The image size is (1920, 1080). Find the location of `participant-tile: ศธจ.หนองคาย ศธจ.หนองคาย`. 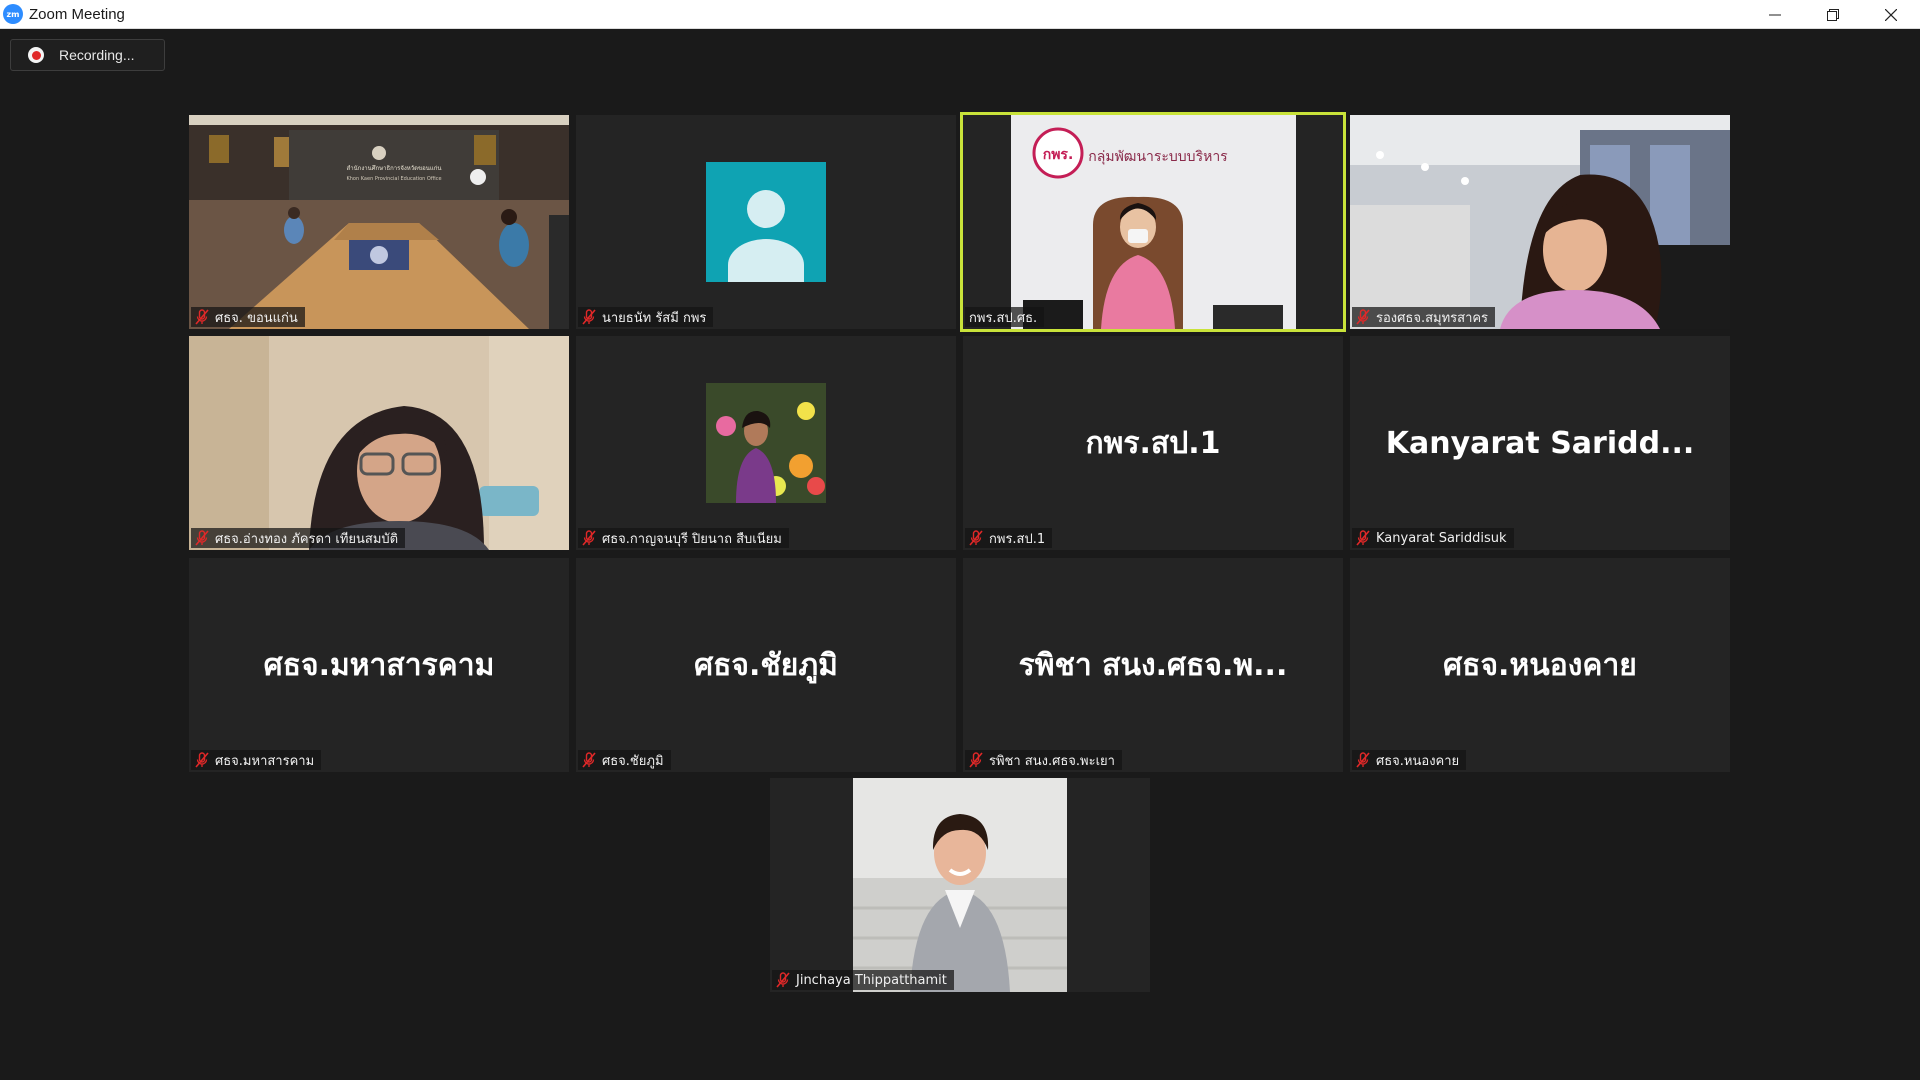

participant-tile: ศธจ.หนองคาย ศธจ.หนองคาย is located at coordinates (1540, 665).